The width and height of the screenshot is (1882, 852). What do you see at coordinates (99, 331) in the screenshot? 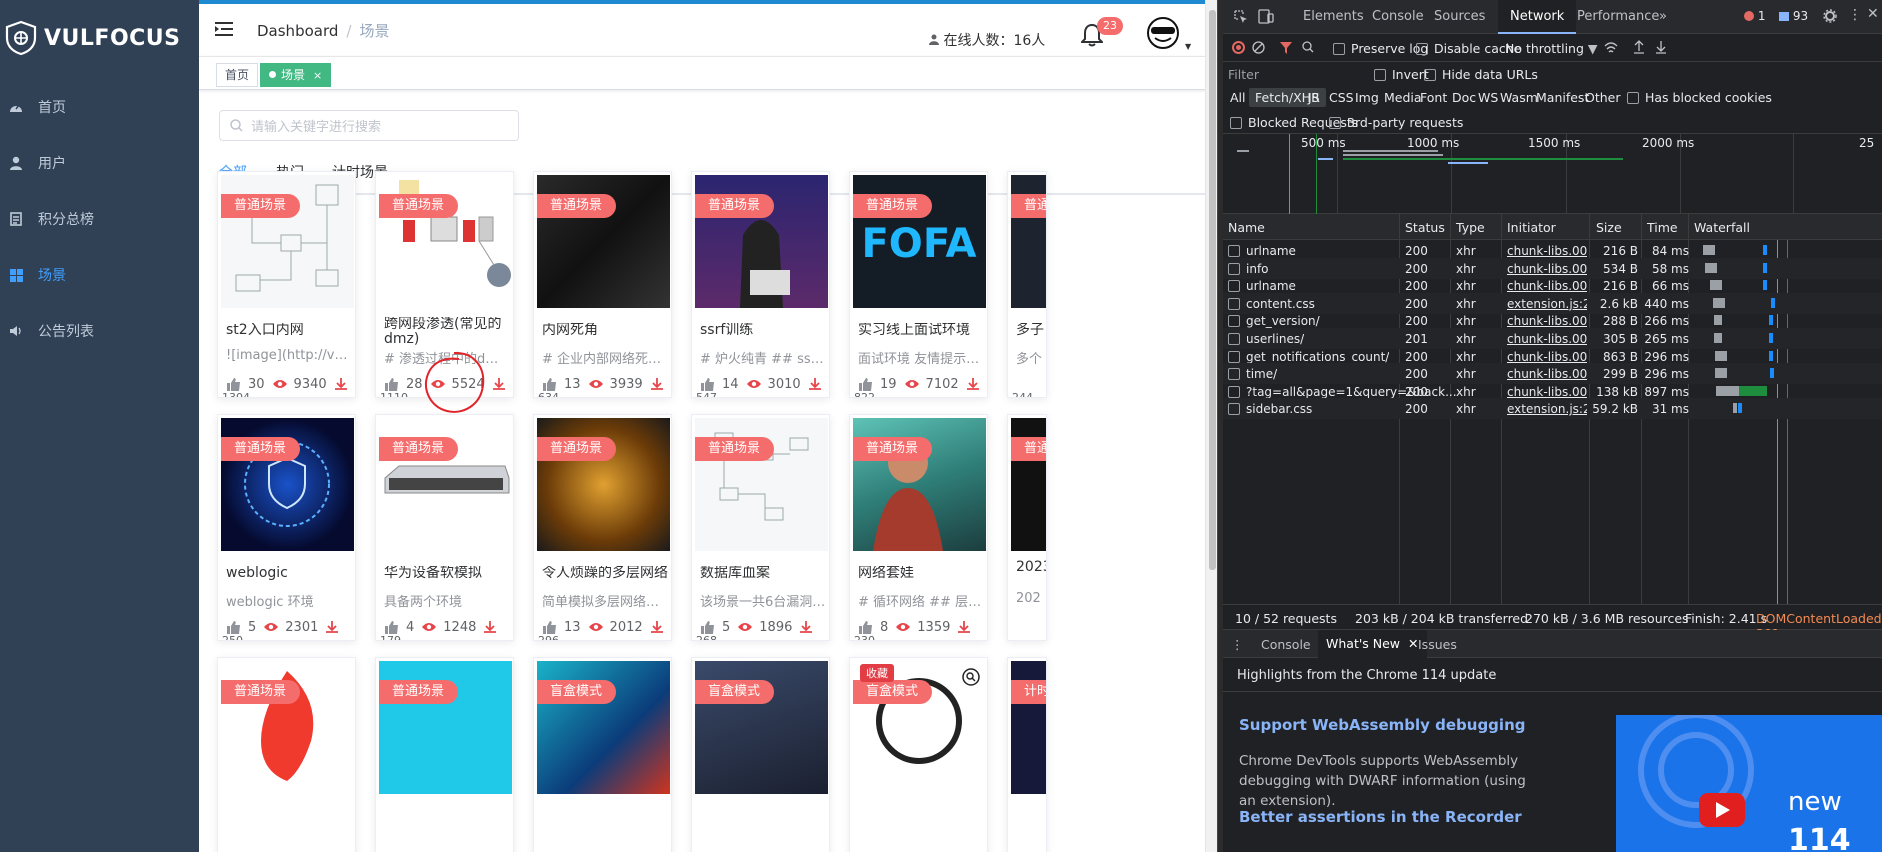
I see `sidebar-item-announcements: 公告列表` at bounding box center [99, 331].